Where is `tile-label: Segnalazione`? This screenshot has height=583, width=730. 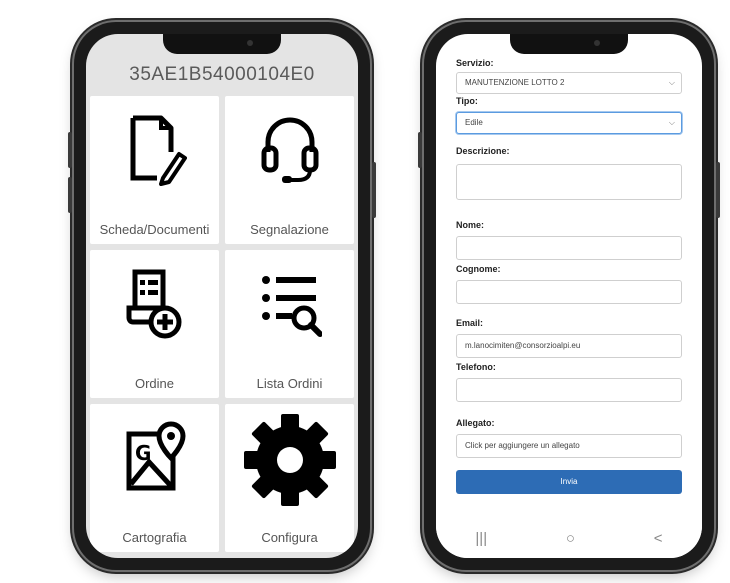 tile-label: Segnalazione is located at coordinates (289, 229).